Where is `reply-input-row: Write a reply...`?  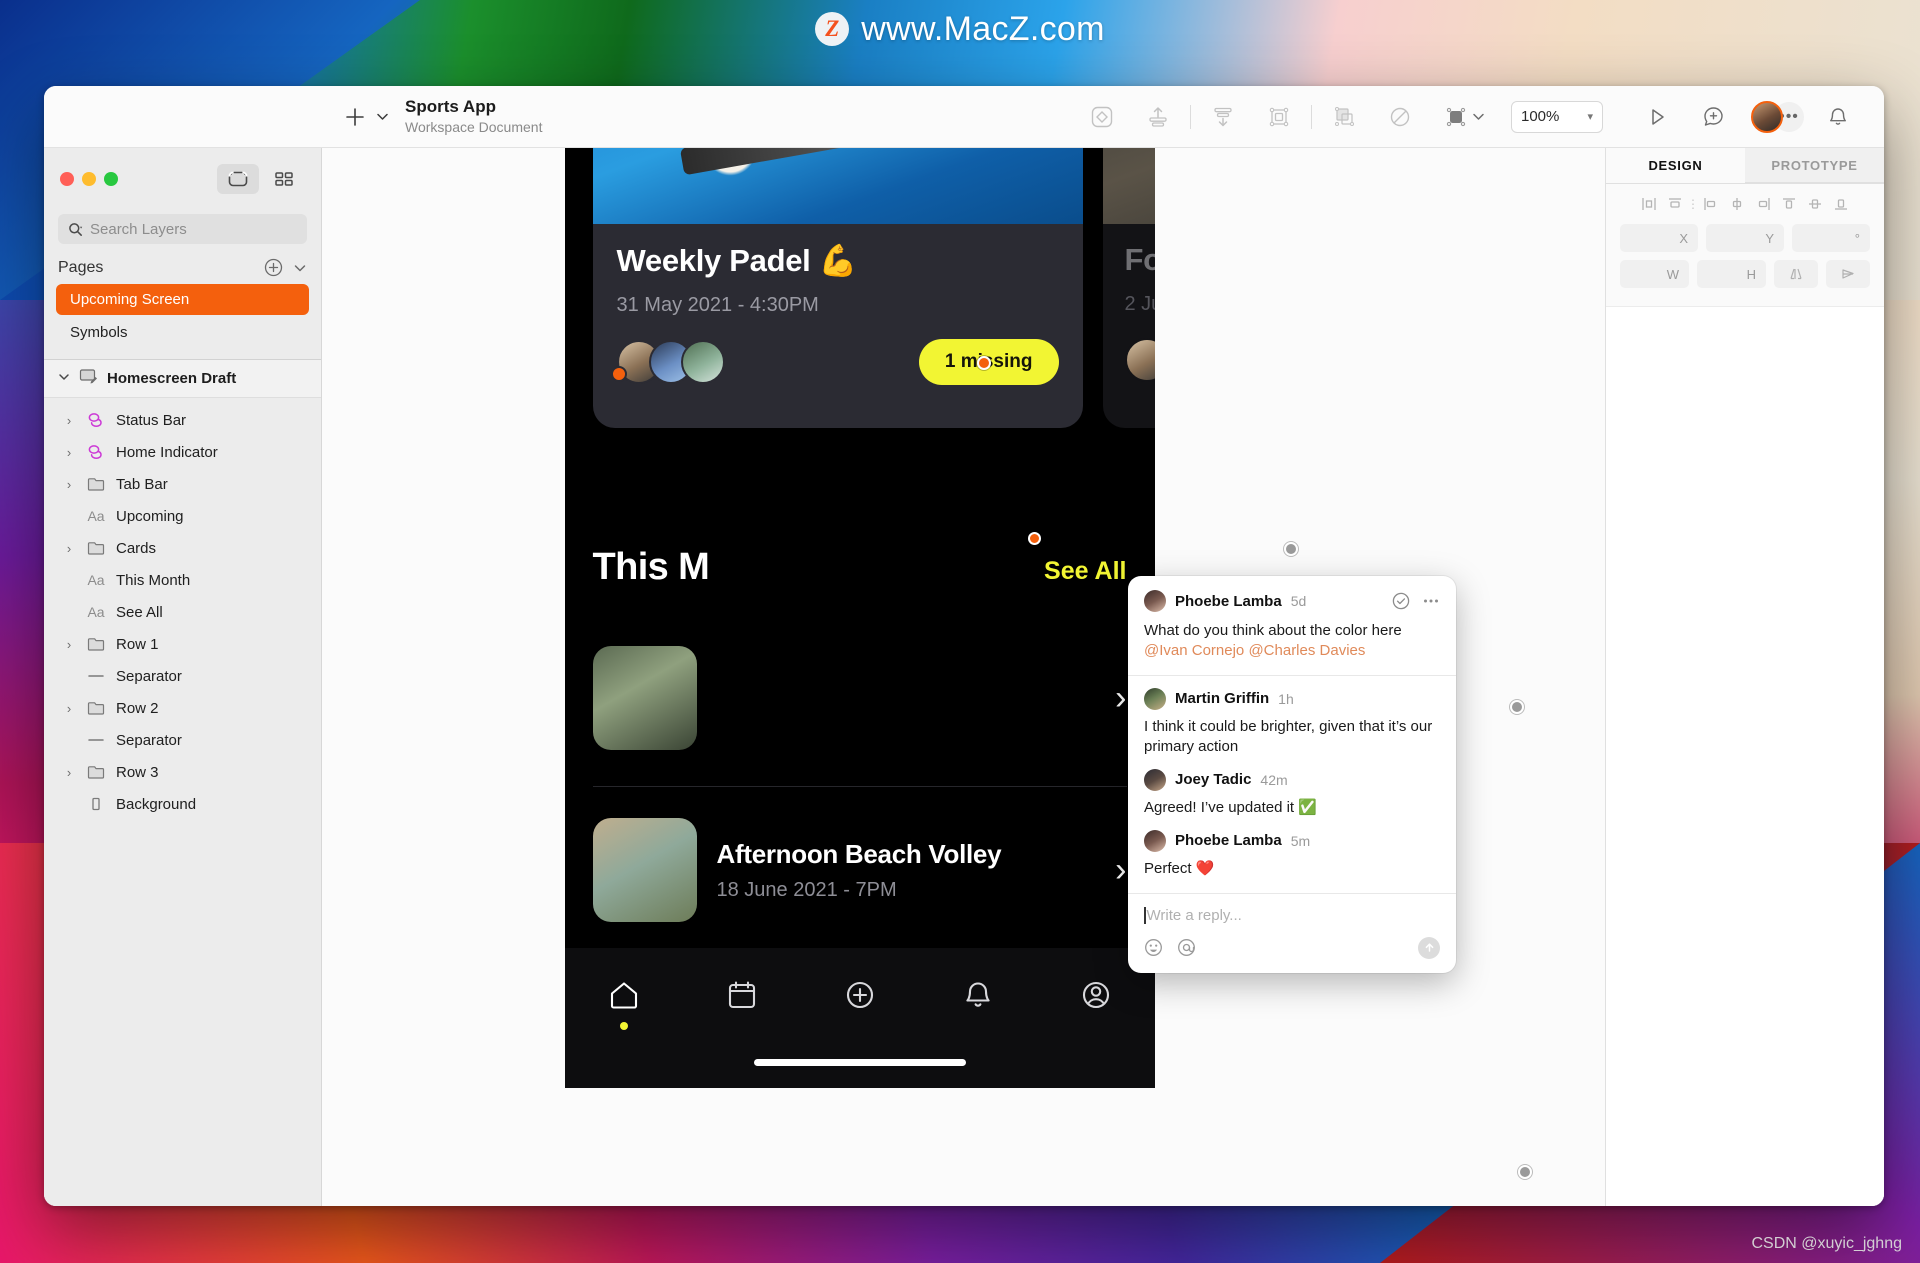
reply-input-row: Write a reply... is located at coordinates (1292, 915).